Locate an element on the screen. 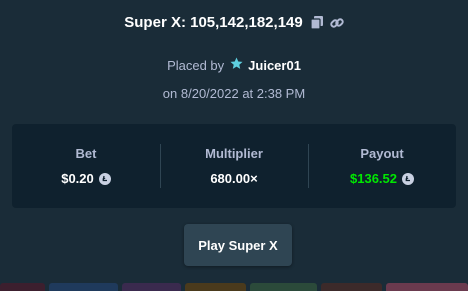 The image size is (468, 291). bet-header: Super X: 105,142,182,149 is located at coordinates (234, 22).